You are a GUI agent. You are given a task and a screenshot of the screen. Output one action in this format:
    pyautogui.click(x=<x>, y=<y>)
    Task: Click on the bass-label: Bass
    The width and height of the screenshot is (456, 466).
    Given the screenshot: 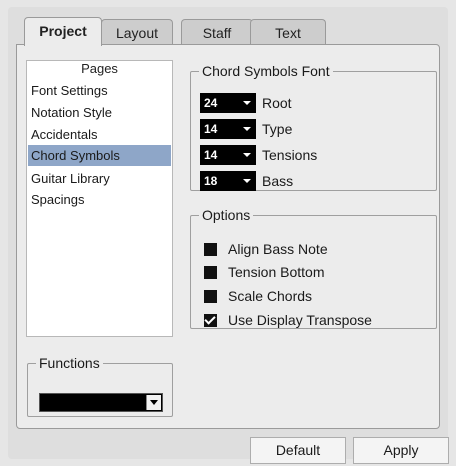 What is the action you would take?
    pyautogui.click(x=278, y=181)
    